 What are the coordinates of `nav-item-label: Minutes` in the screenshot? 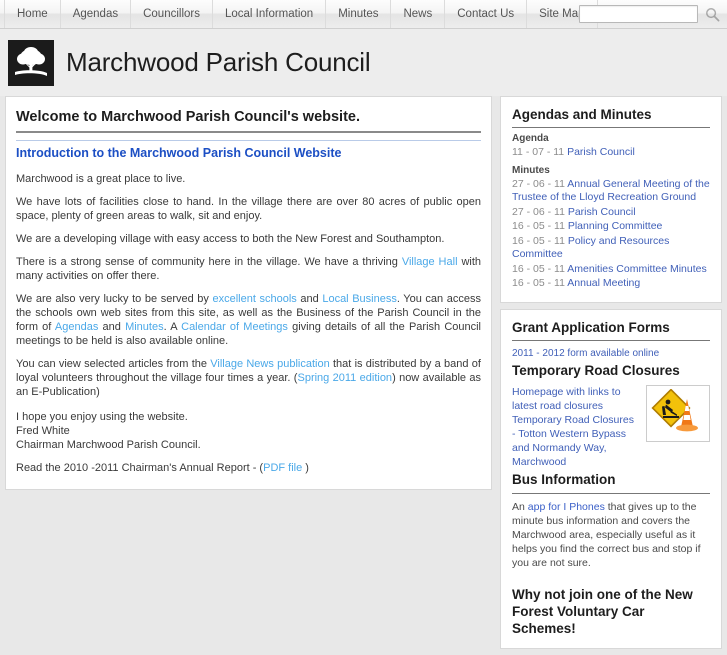 It's located at (358, 14).